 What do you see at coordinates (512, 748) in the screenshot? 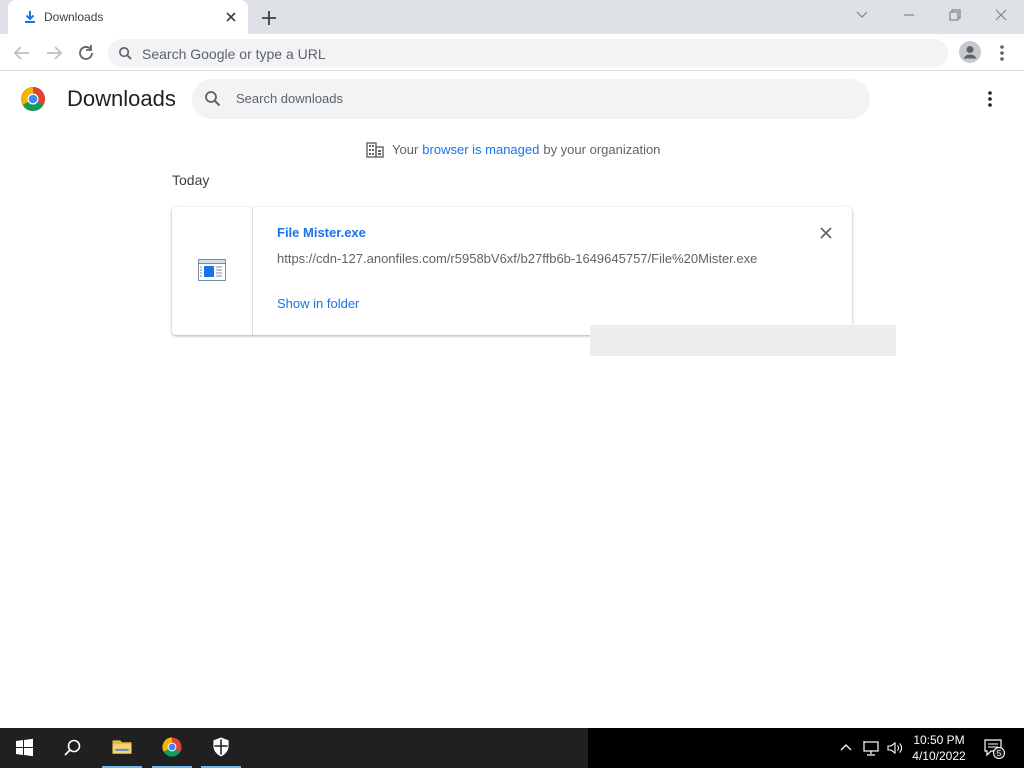
I see `windows-taskbar: 10:50 PM 4/10/2022 5` at bounding box center [512, 748].